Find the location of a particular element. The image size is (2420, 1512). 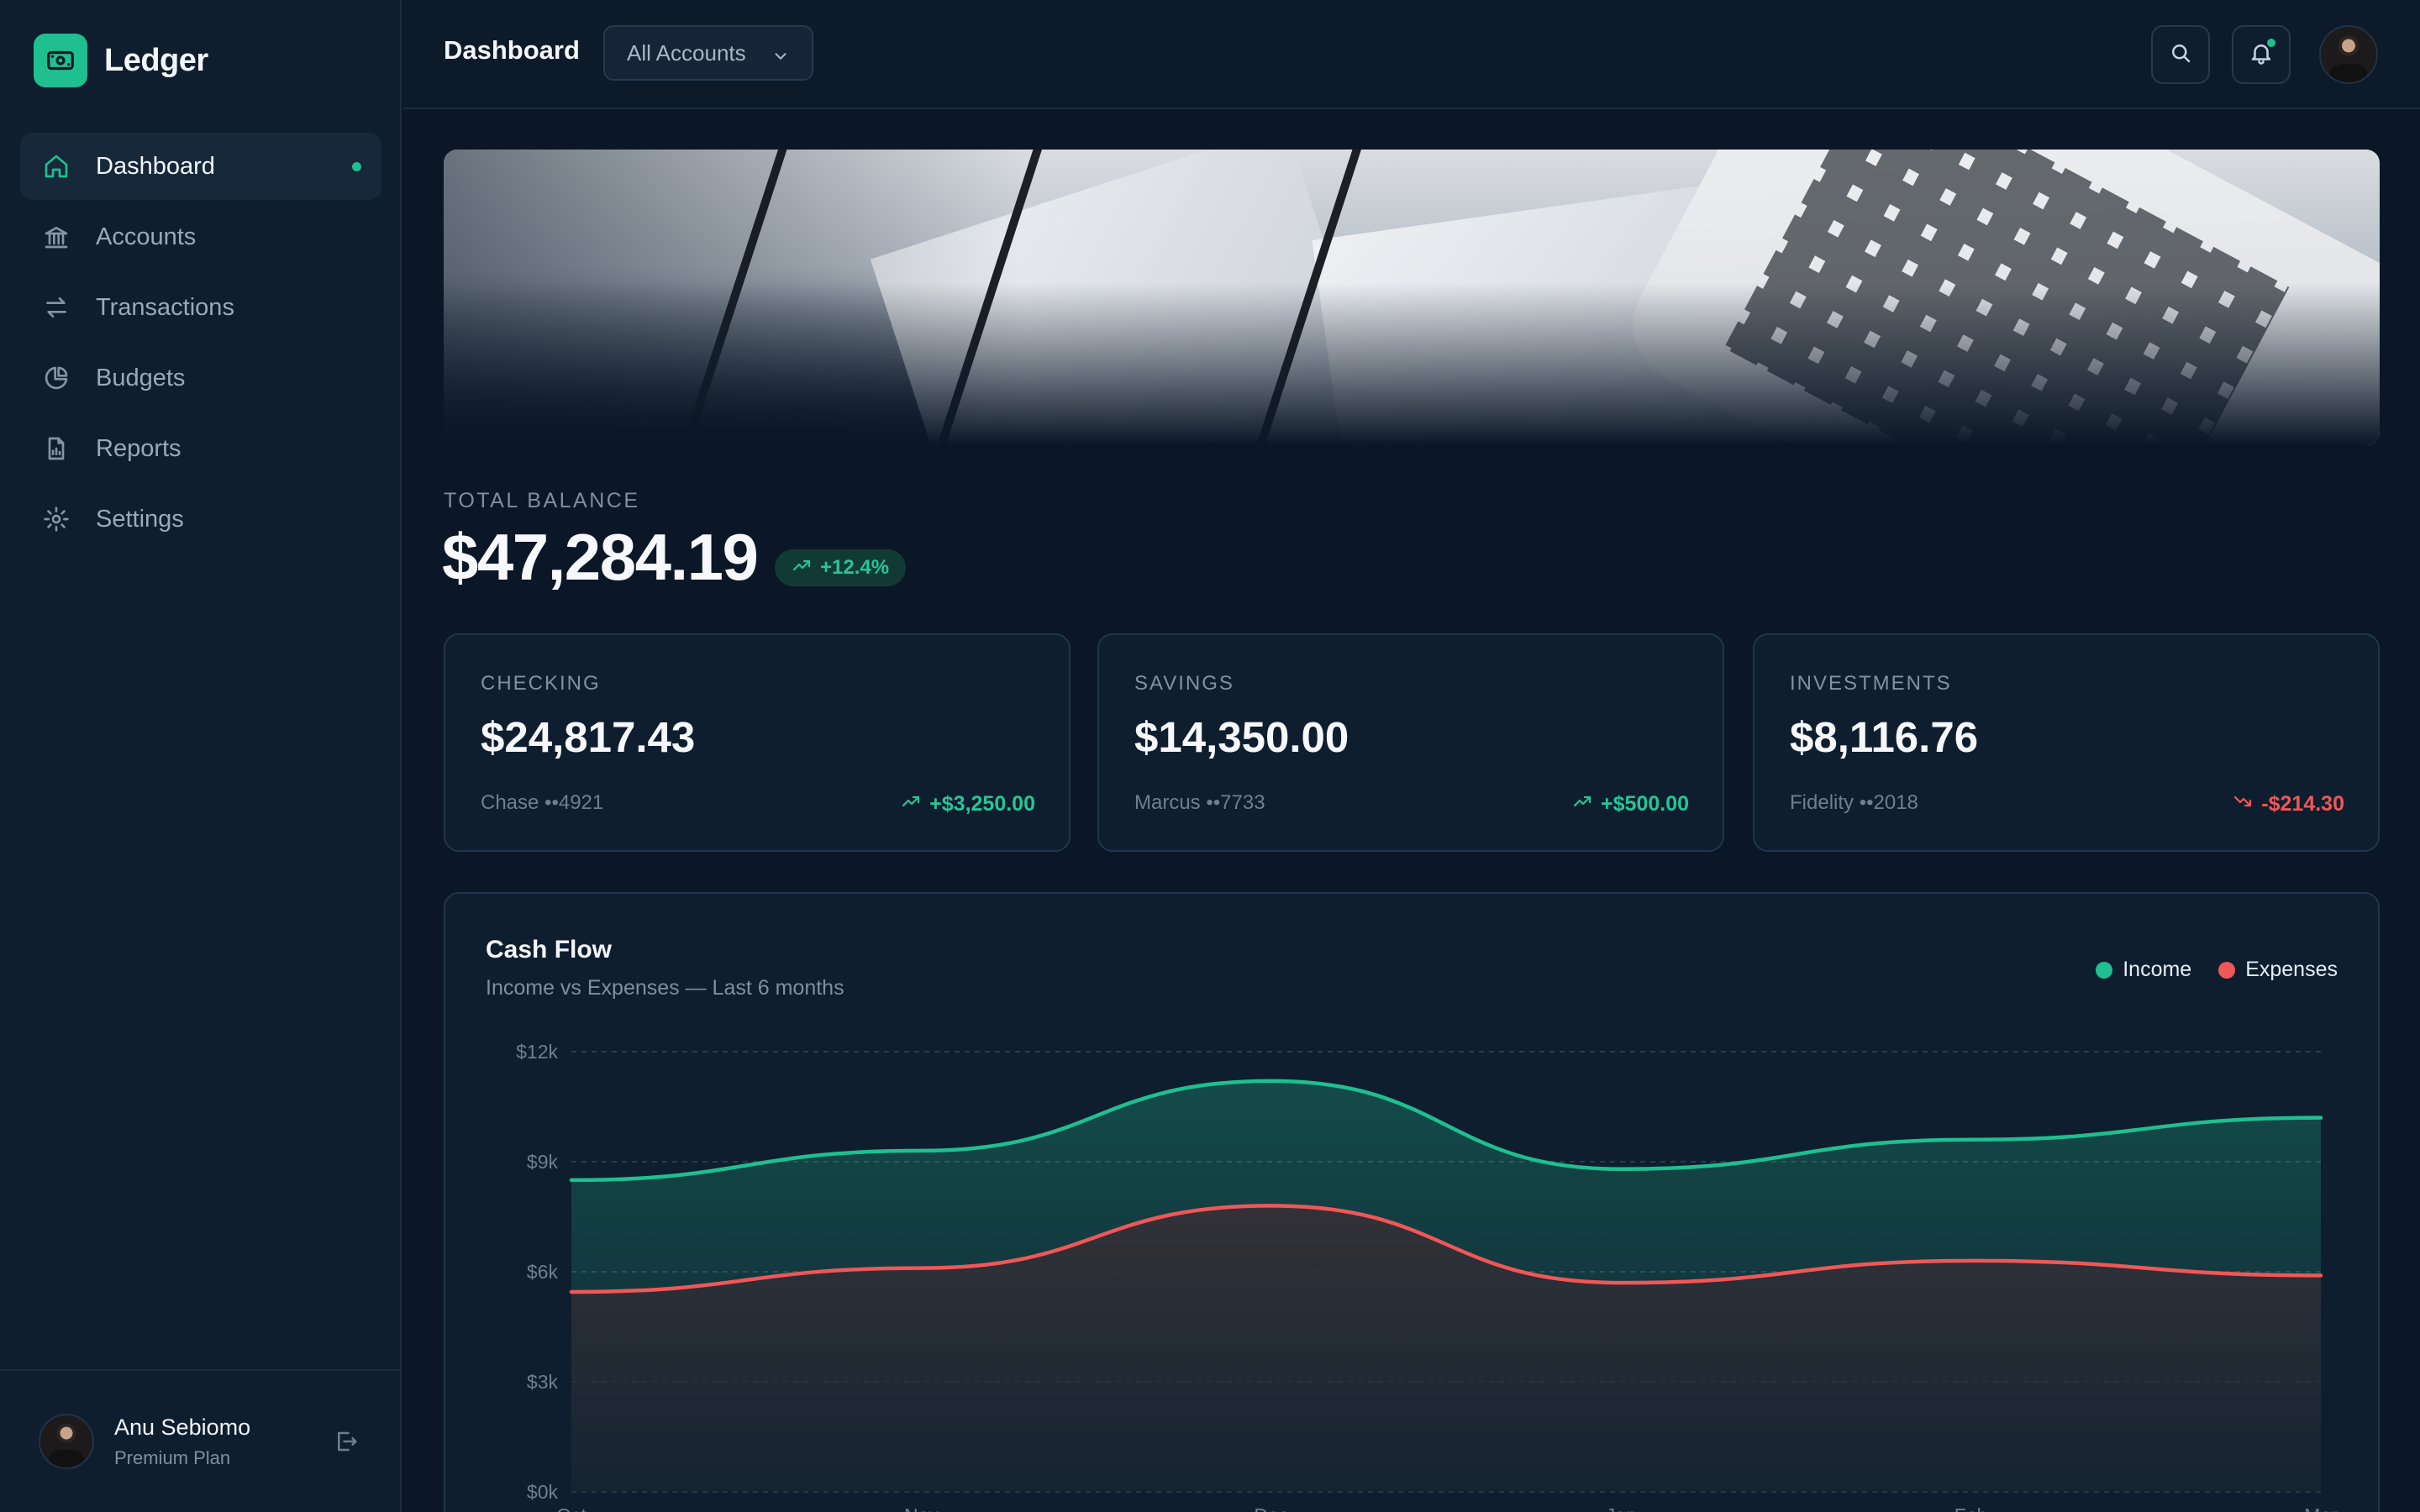

account-change: +$3,250.00 is located at coordinates (968, 804).